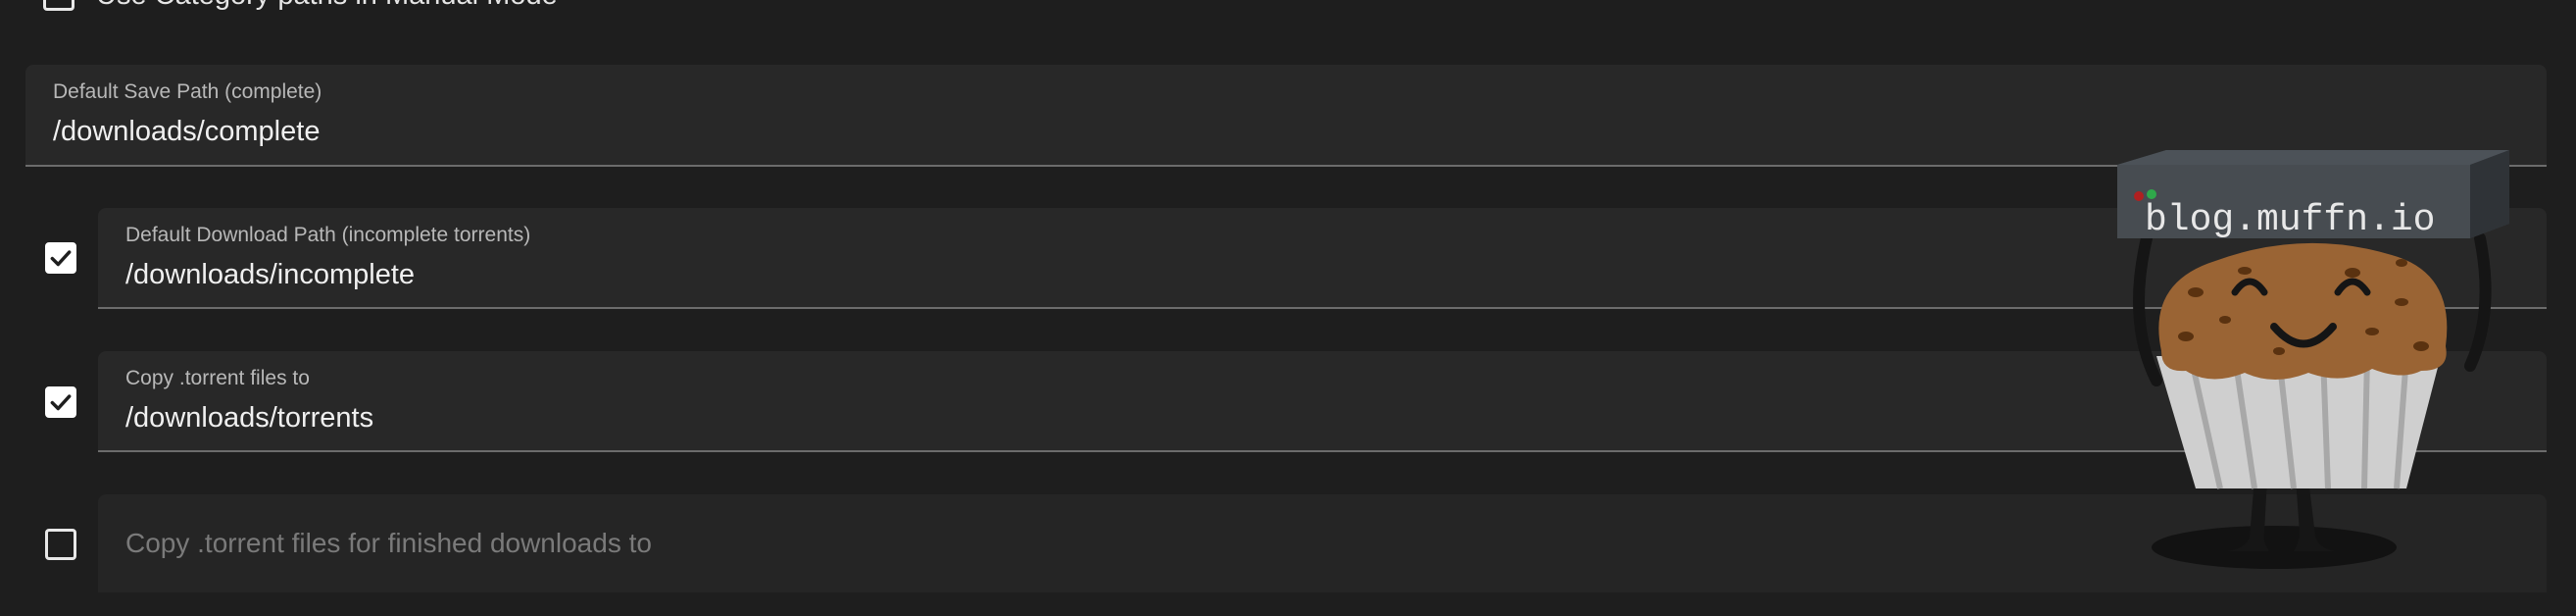 This screenshot has width=2576, height=616. I want to click on copy-finished-checkbox, so click(60, 544).